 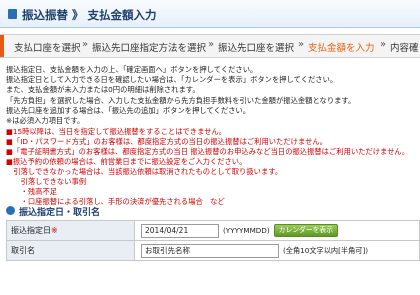 What do you see at coordinates (256, 48) in the screenshot?
I see `step-3: 振込先口座を選択` at bounding box center [256, 48].